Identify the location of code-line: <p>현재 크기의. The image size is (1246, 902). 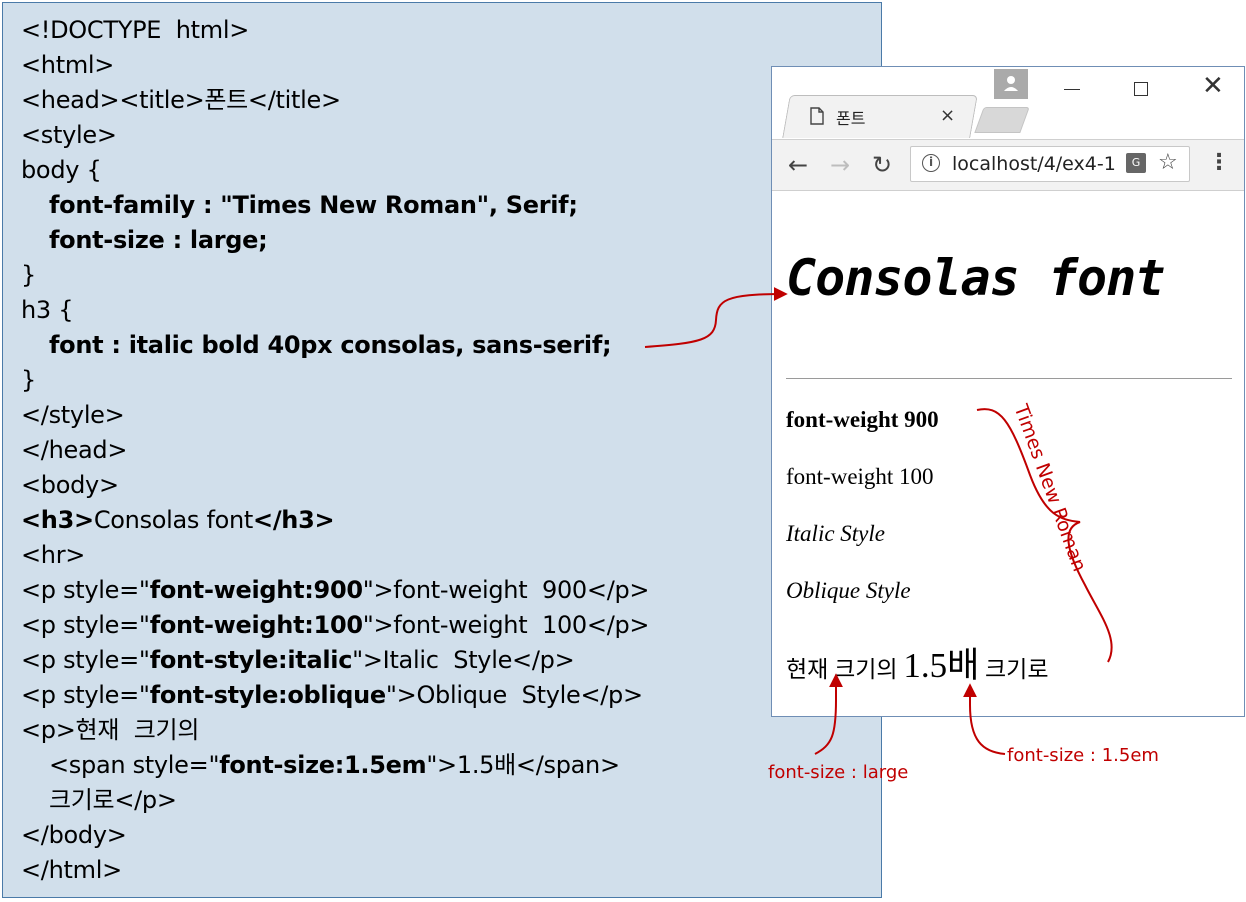
(110, 730).